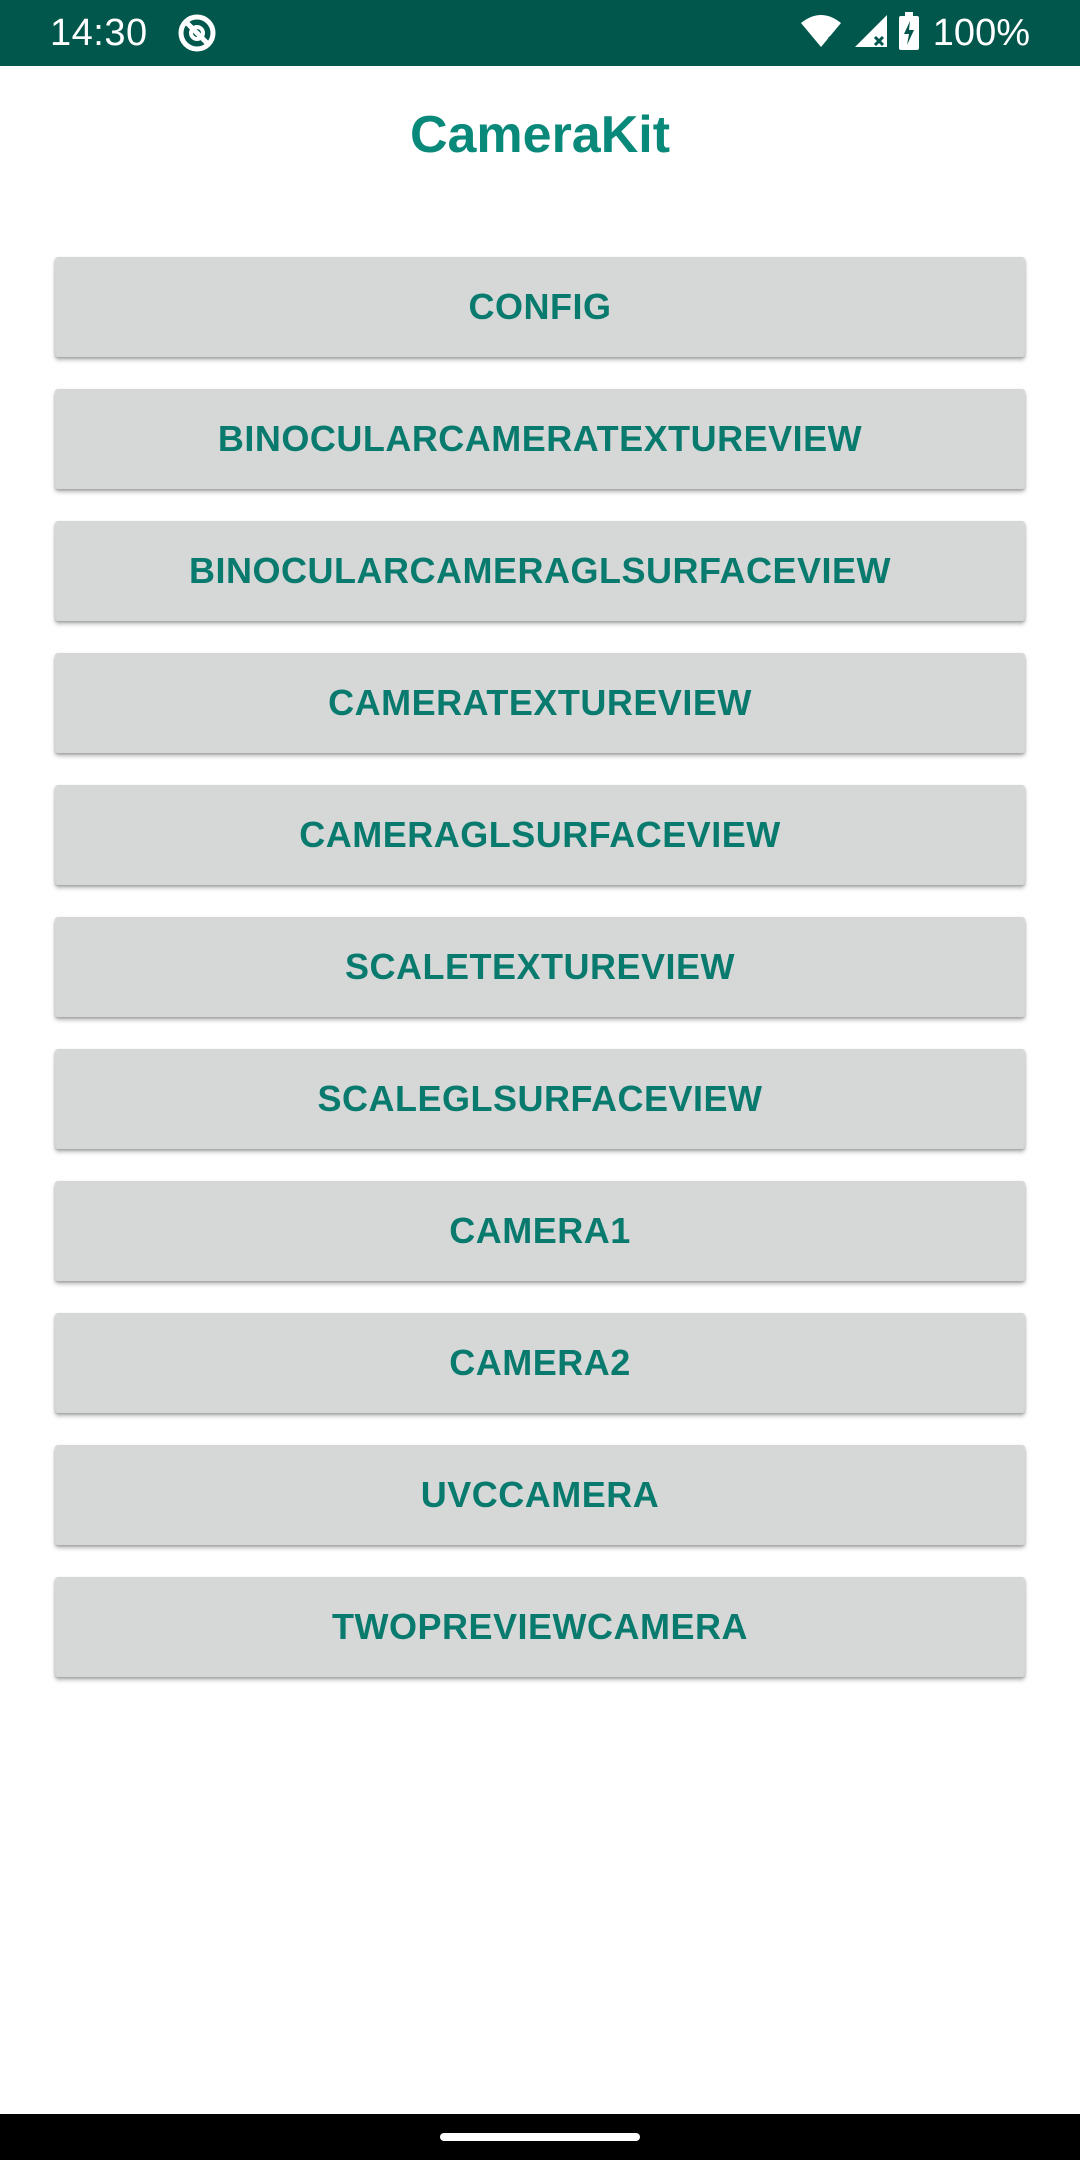 The width and height of the screenshot is (1080, 2160). What do you see at coordinates (540, 1099) in the screenshot?
I see `scale-gl-surface-view-button: SCALEGLSURFACEVIEW` at bounding box center [540, 1099].